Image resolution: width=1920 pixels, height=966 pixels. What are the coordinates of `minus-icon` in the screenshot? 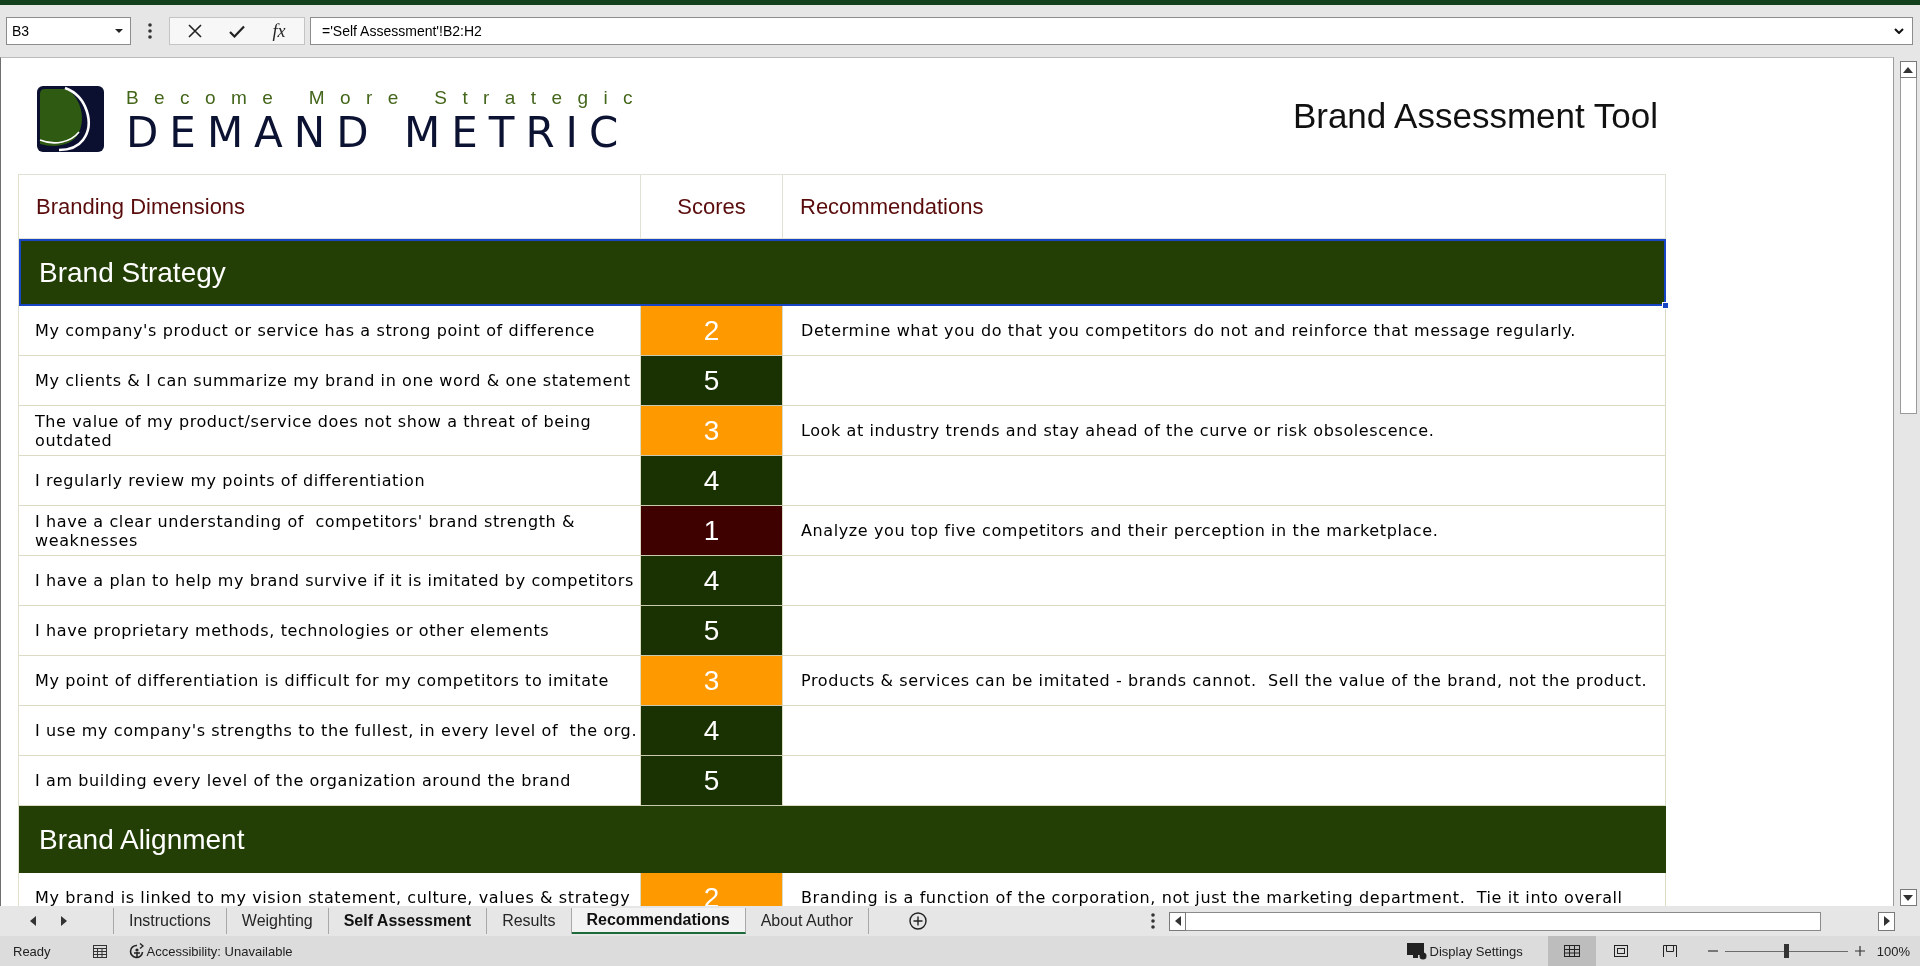 It's located at (1712, 951).